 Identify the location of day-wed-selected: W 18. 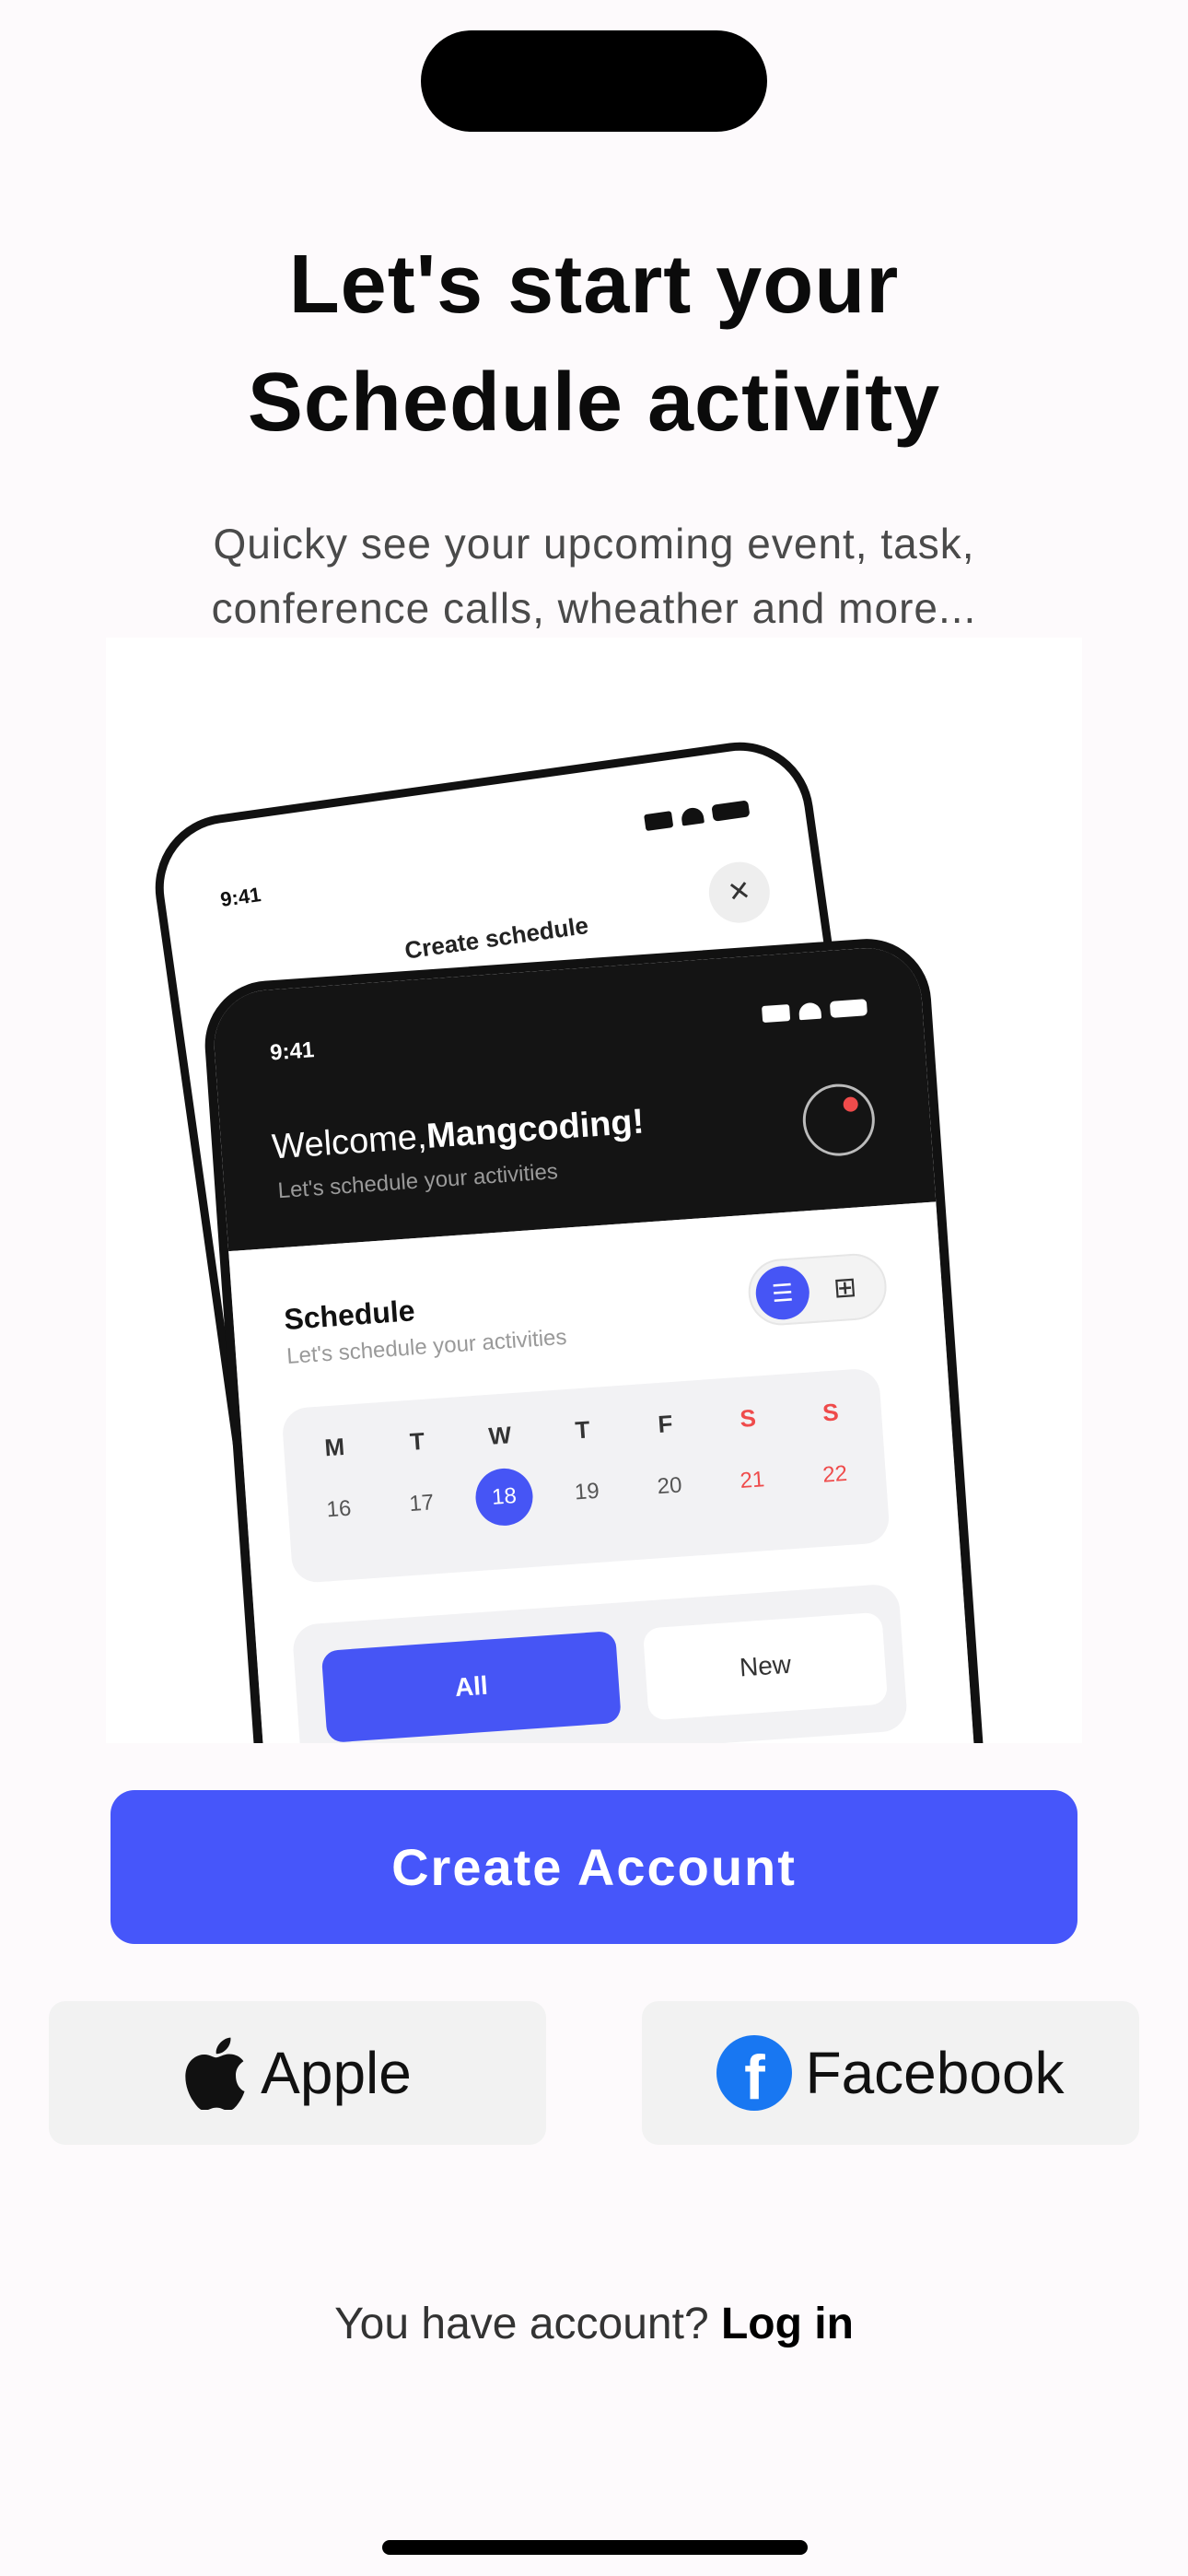
(503, 1474).